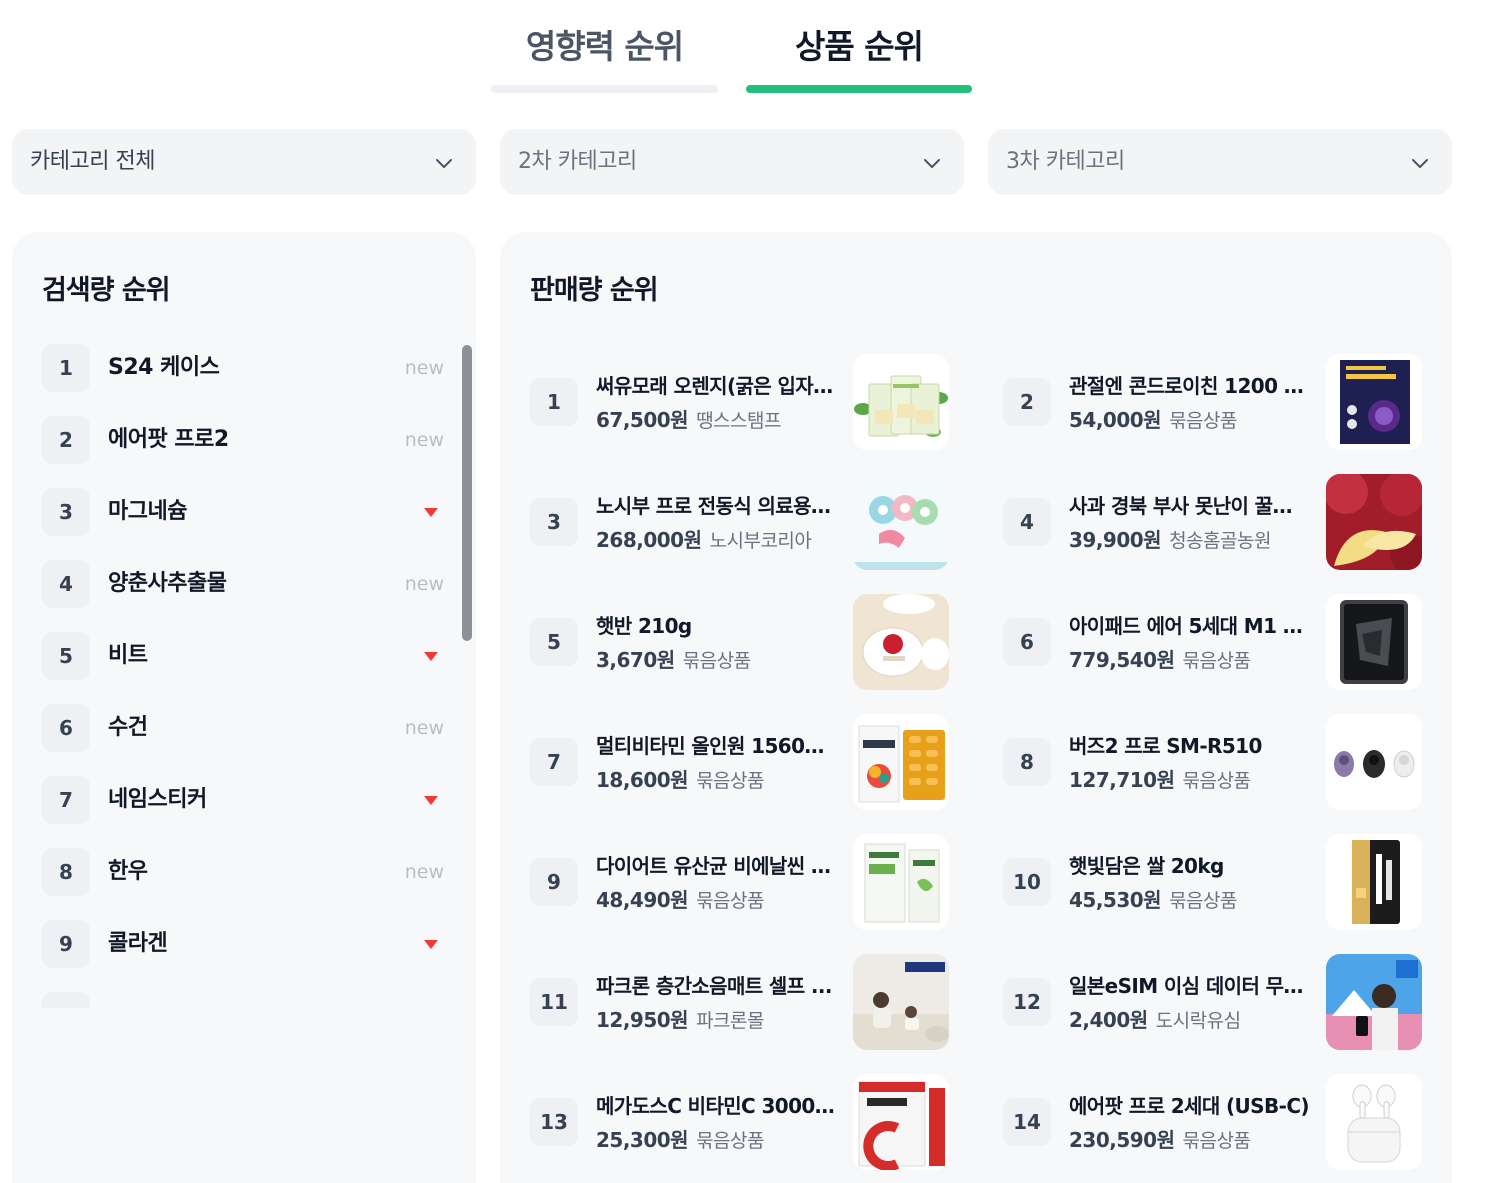 The image size is (1498, 1183). I want to click on product-price: 12,950원, so click(642, 1020).